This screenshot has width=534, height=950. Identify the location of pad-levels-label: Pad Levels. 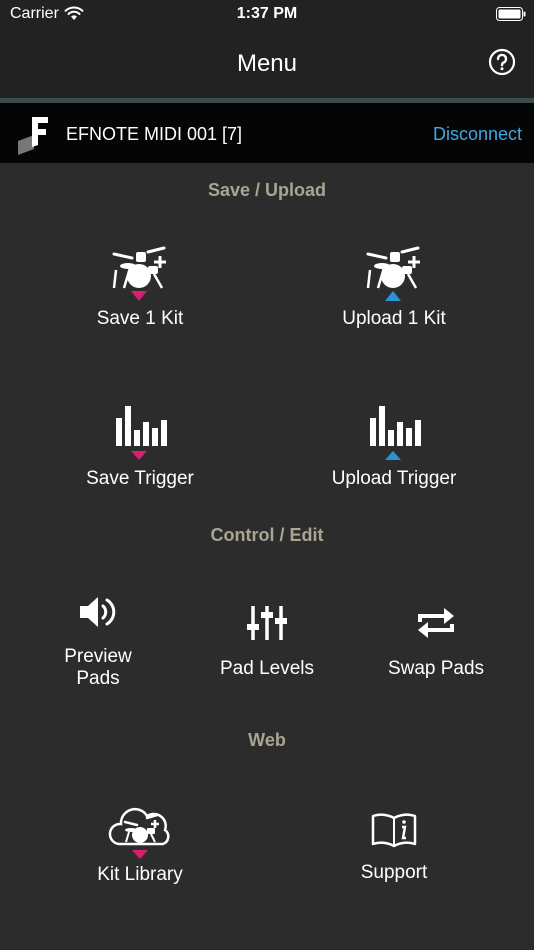
(266, 668).